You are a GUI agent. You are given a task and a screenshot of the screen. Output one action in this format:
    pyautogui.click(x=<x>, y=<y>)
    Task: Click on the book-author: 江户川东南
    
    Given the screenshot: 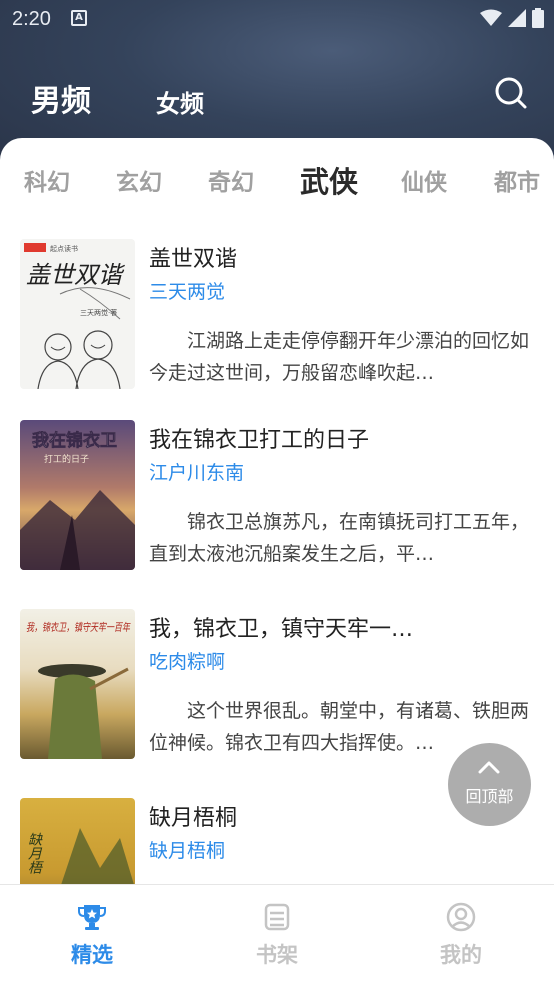 What is the action you would take?
    pyautogui.click(x=196, y=471)
    